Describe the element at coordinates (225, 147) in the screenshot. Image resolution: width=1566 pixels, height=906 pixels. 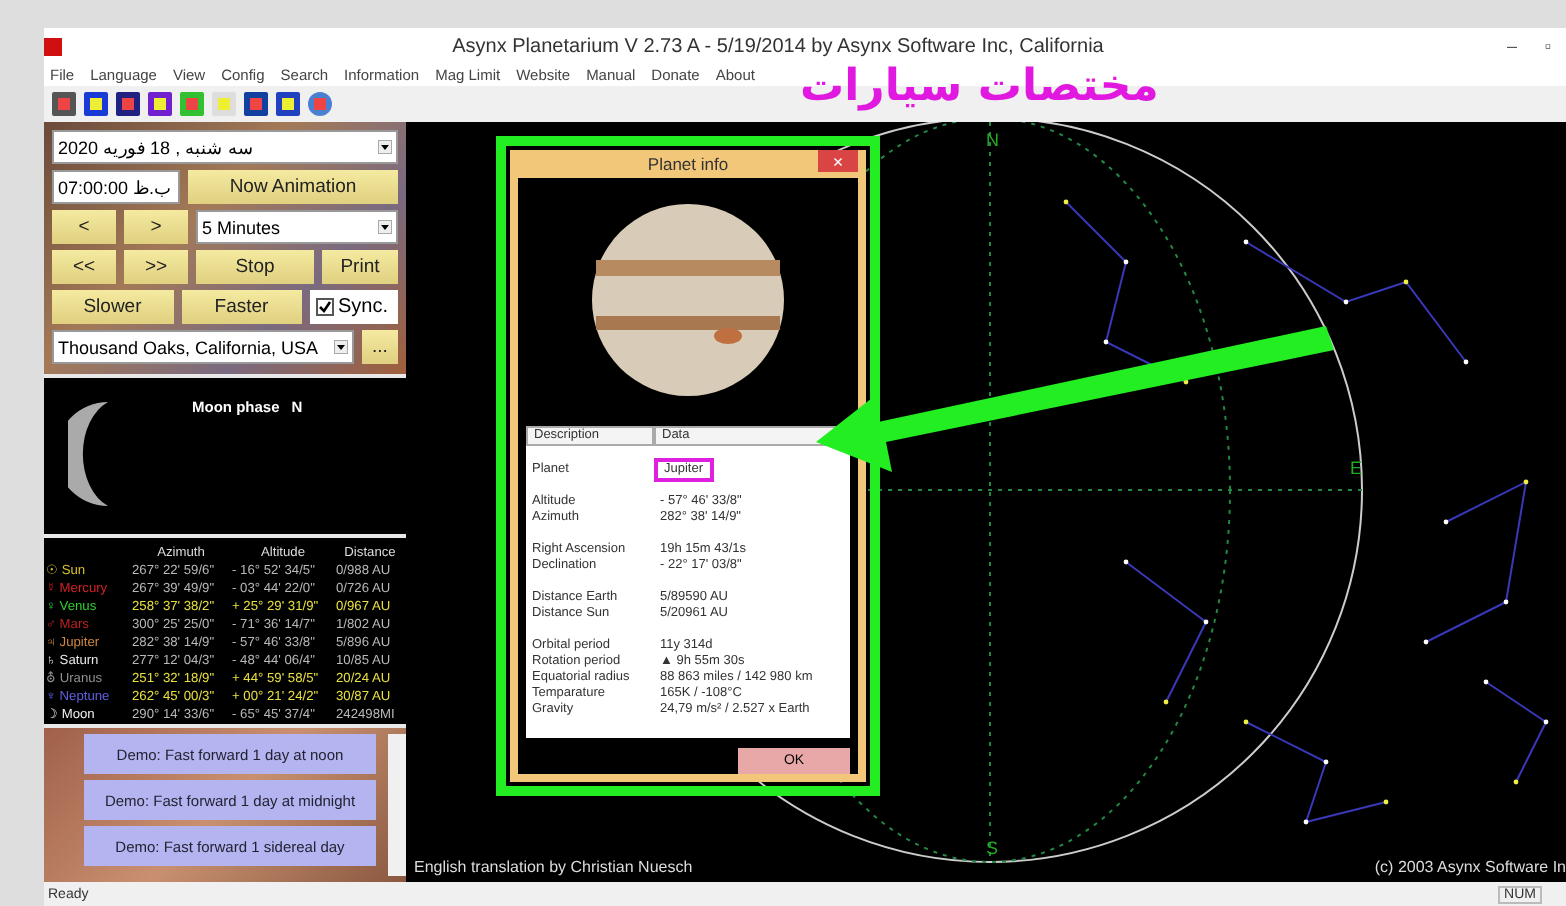
I see `date-select: سه شنبه , 18 فوریه 2020` at that location.